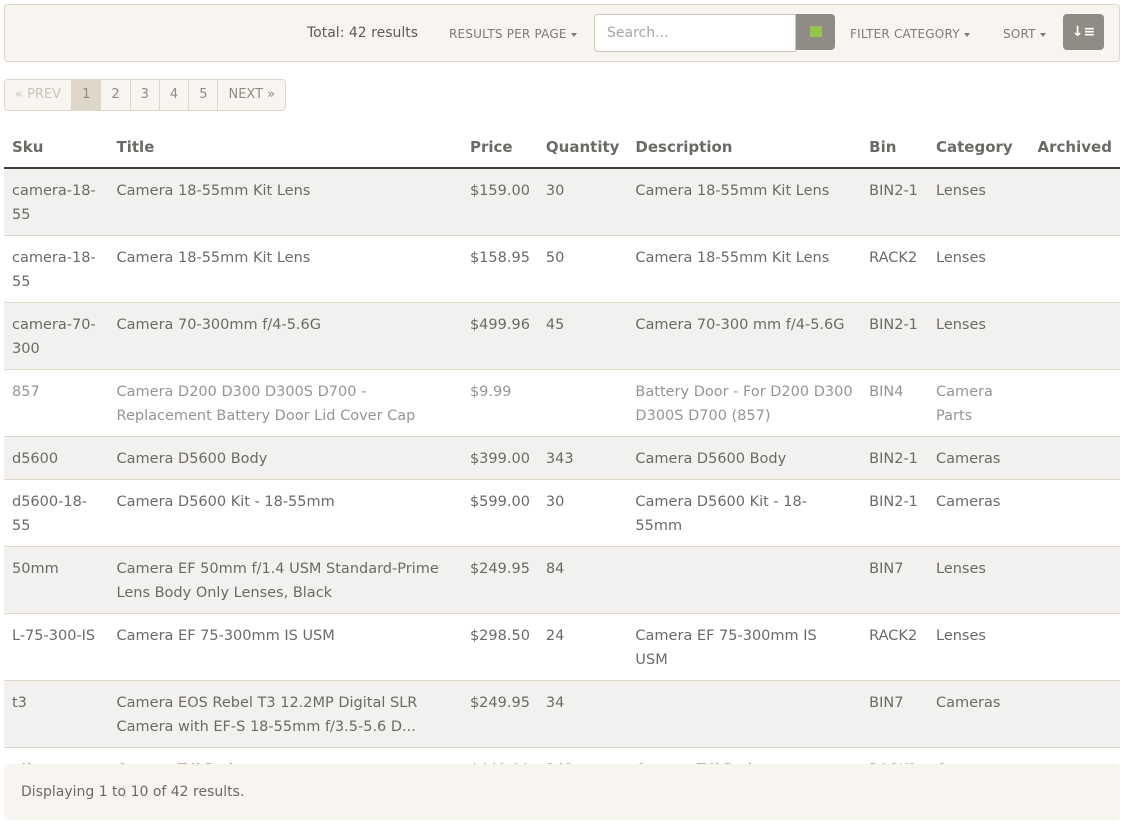  Describe the element at coordinates (285, 513) in the screenshot. I see `cell-title: Camera D5600 Kit - 18-55mm` at that location.